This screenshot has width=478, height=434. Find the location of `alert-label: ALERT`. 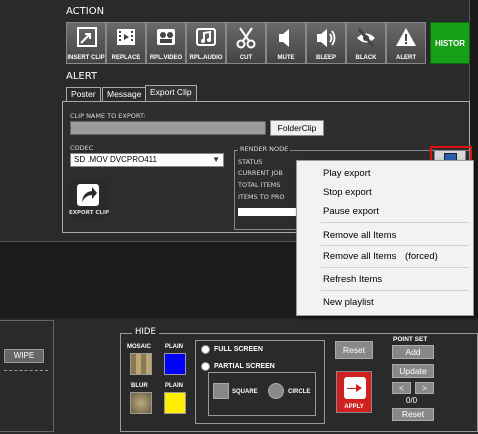

alert-label: ALERT is located at coordinates (406, 58).